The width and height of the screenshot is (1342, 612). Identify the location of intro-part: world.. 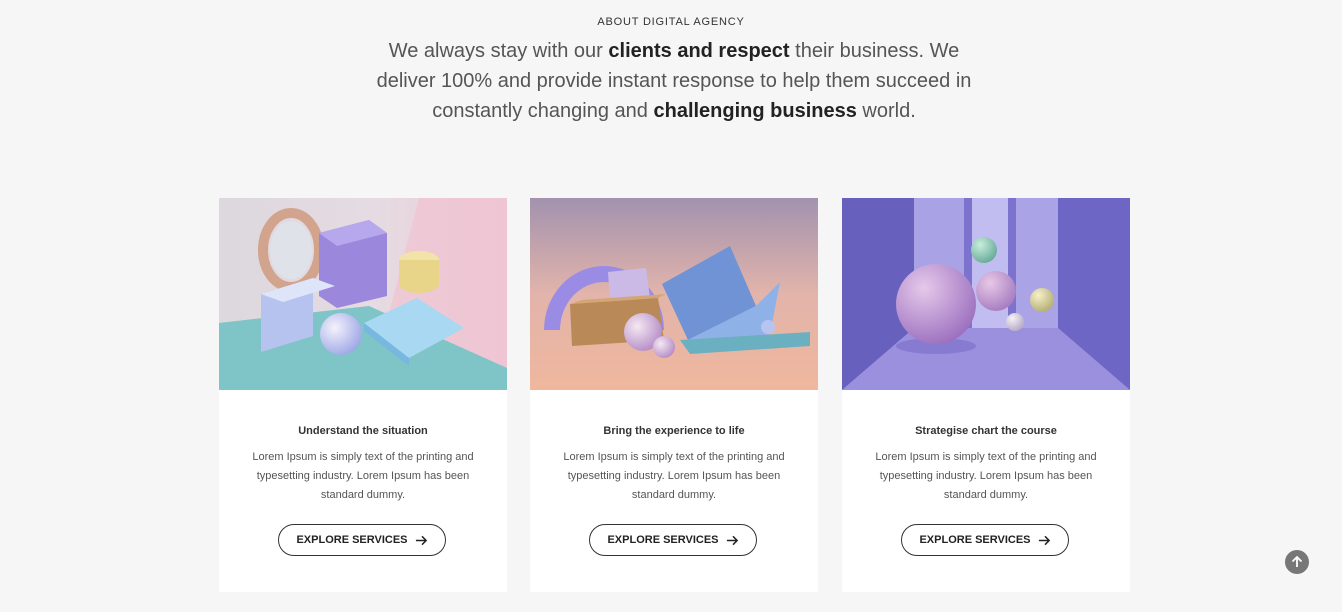
(886, 111).